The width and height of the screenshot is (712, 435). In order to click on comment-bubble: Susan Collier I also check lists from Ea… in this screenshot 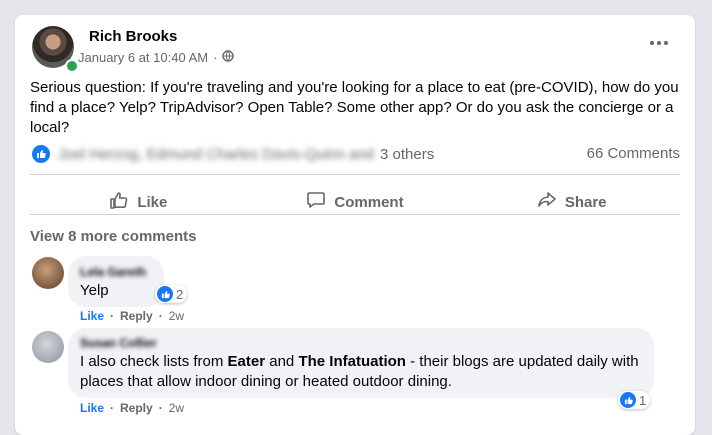, I will do `click(361, 363)`.